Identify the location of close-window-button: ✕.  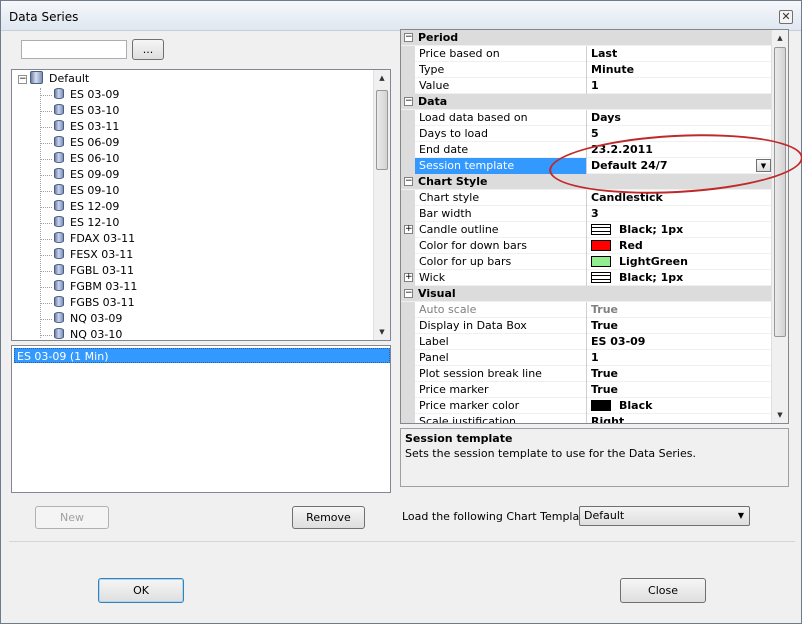
(786, 17).